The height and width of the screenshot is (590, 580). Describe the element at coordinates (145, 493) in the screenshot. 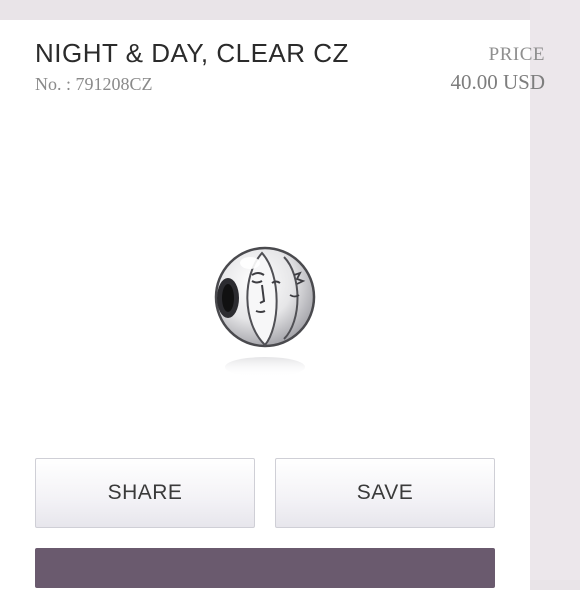

I see `share-button: SHARE` at that location.